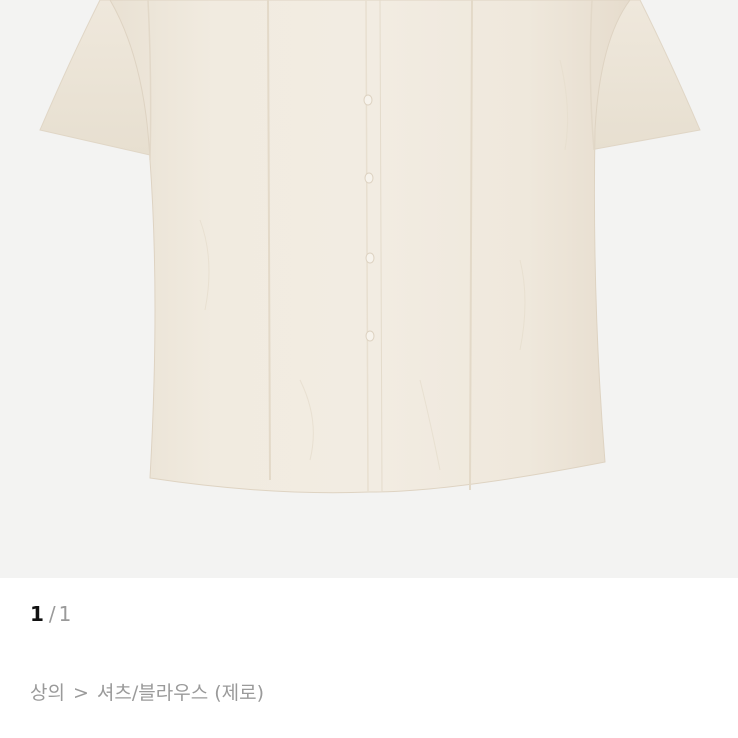 The image size is (738, 738). What do you see at coordinates (65, 614) in the screenshot?
I see `pager-total: 1` at bounding box center [65, 614].